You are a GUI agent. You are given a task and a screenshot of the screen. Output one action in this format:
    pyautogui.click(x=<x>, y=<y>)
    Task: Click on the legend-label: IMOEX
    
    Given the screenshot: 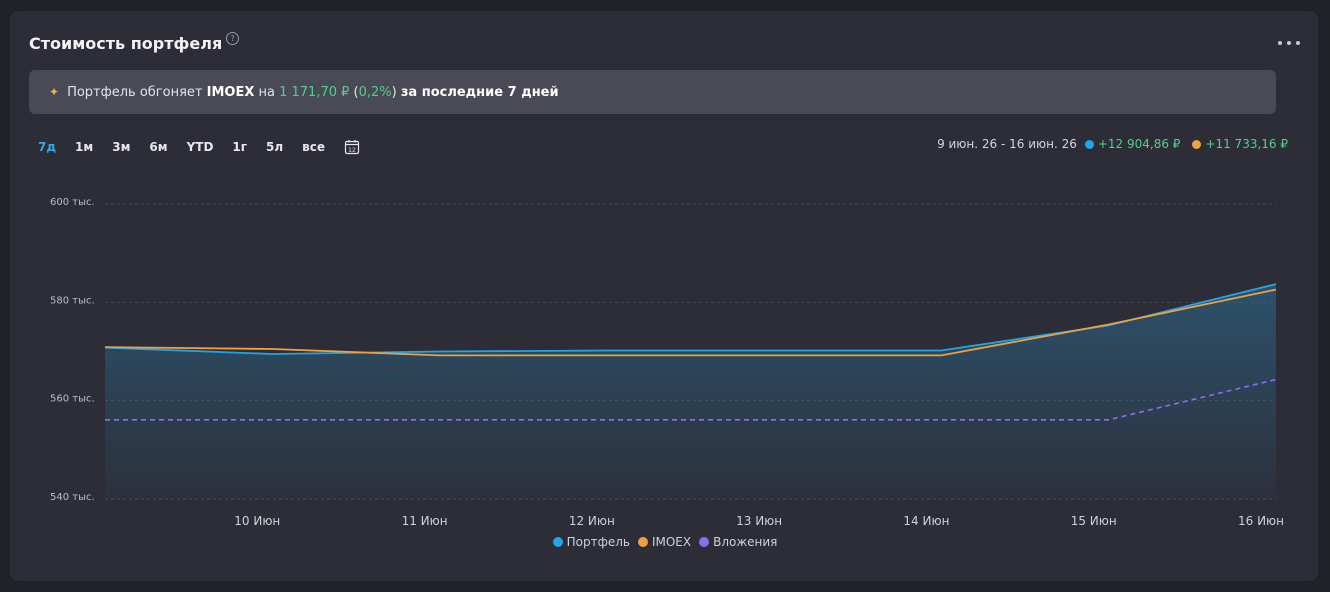 What is the action you would take?
    pyautogui.click(x=671, y=542)
    